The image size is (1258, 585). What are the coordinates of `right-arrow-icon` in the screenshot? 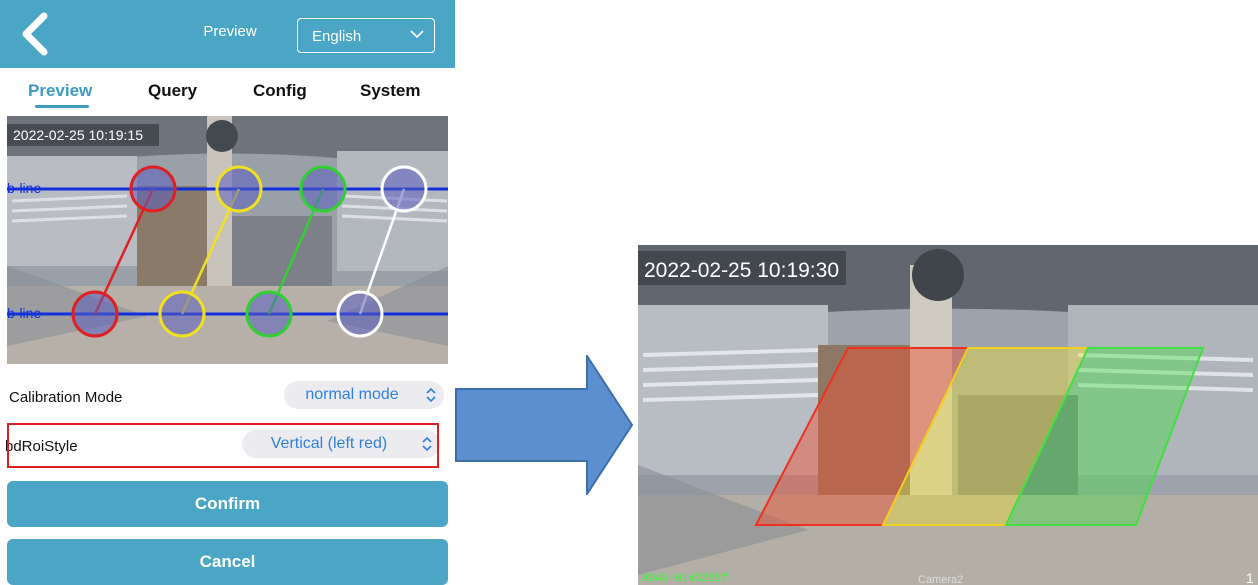 It's located at (545, 425).